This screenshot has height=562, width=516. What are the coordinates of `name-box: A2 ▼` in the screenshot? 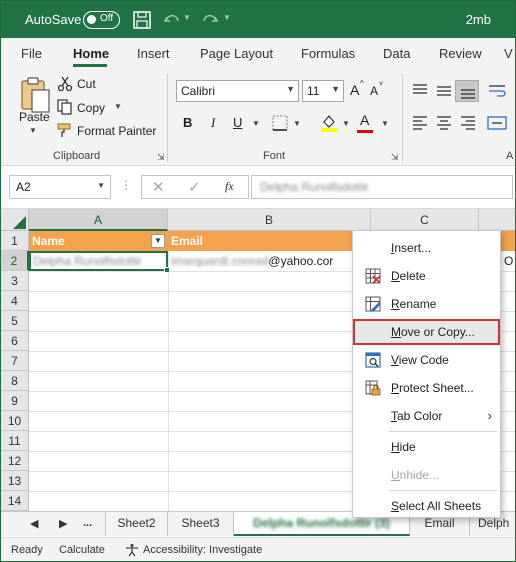 It's located at (60, 187).